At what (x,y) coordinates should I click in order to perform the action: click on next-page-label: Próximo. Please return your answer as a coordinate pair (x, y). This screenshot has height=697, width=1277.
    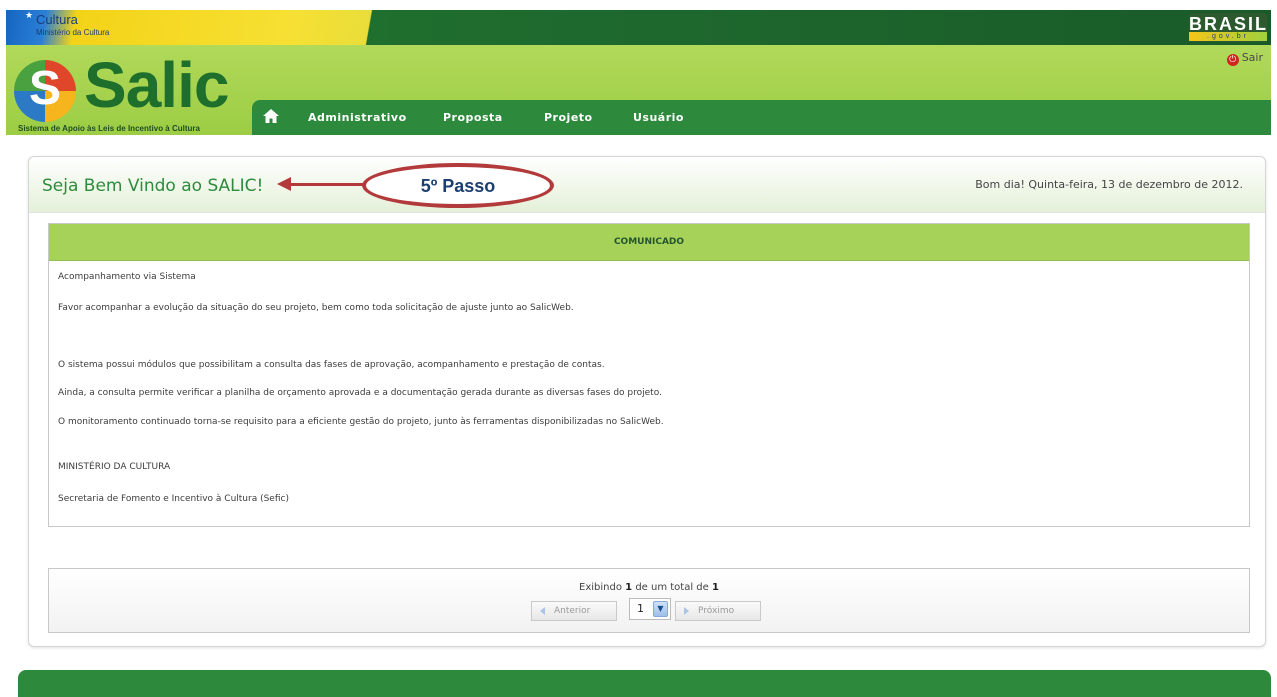
    Looking at the image, I should click on (716, 611).